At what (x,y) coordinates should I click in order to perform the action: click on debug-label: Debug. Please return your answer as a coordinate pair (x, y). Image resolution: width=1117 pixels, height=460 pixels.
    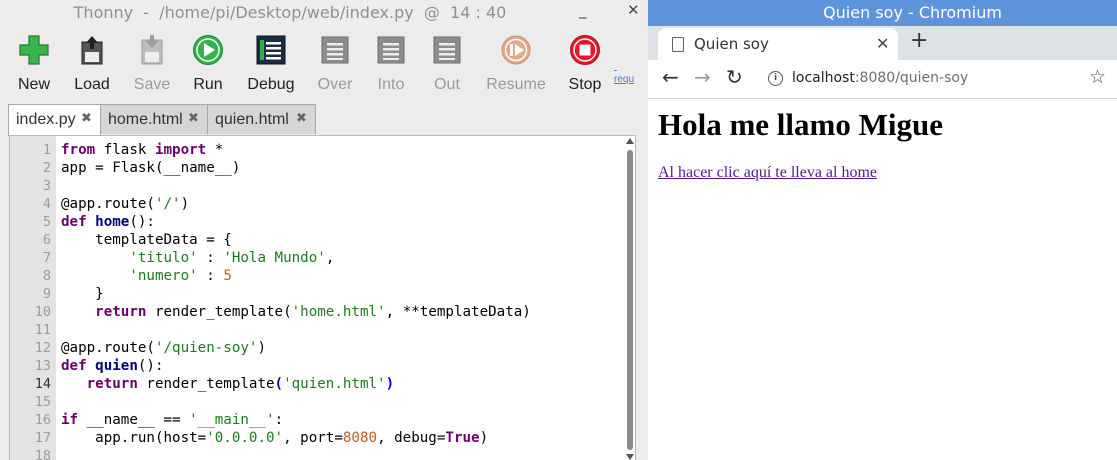
    Looking at the image, I should click on (271, 84).